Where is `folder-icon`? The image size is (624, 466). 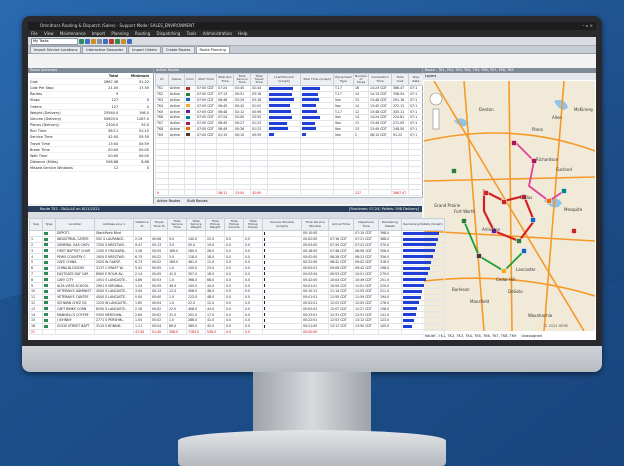 folder-icon is located at coordinates (93, 41).